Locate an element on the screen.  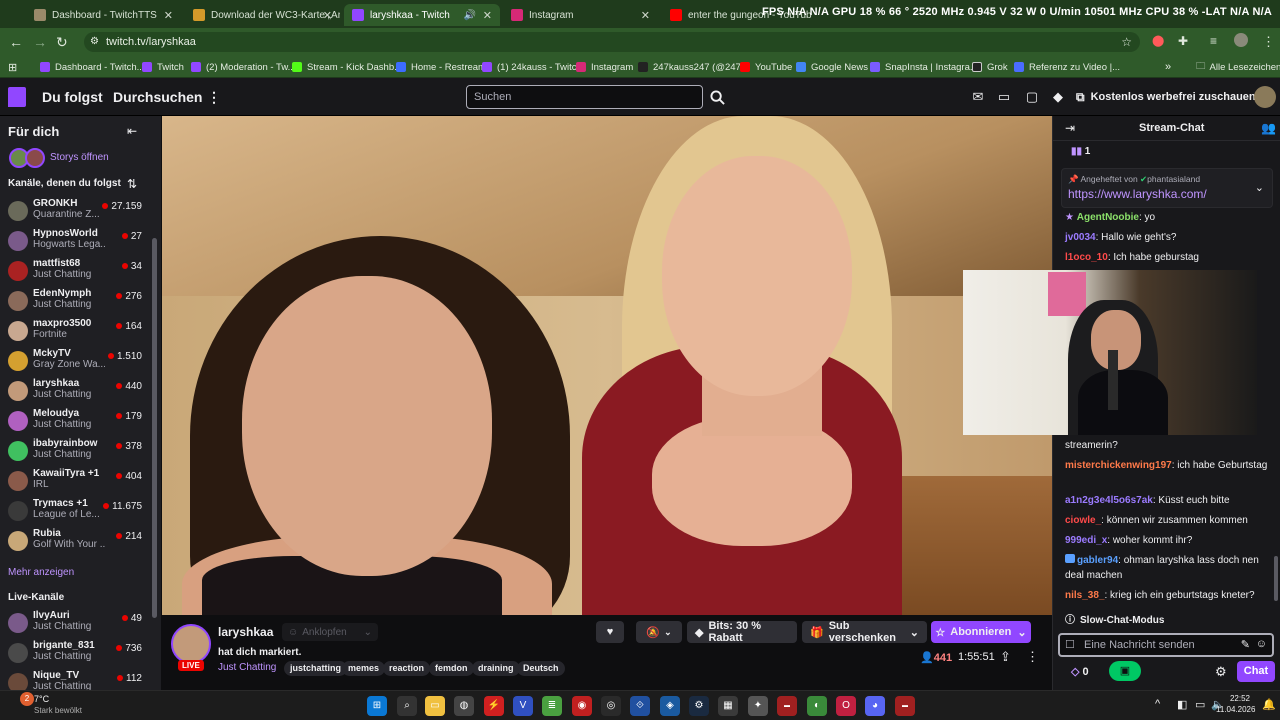
app-icon: ≣ is located at coordinates (552, 706).